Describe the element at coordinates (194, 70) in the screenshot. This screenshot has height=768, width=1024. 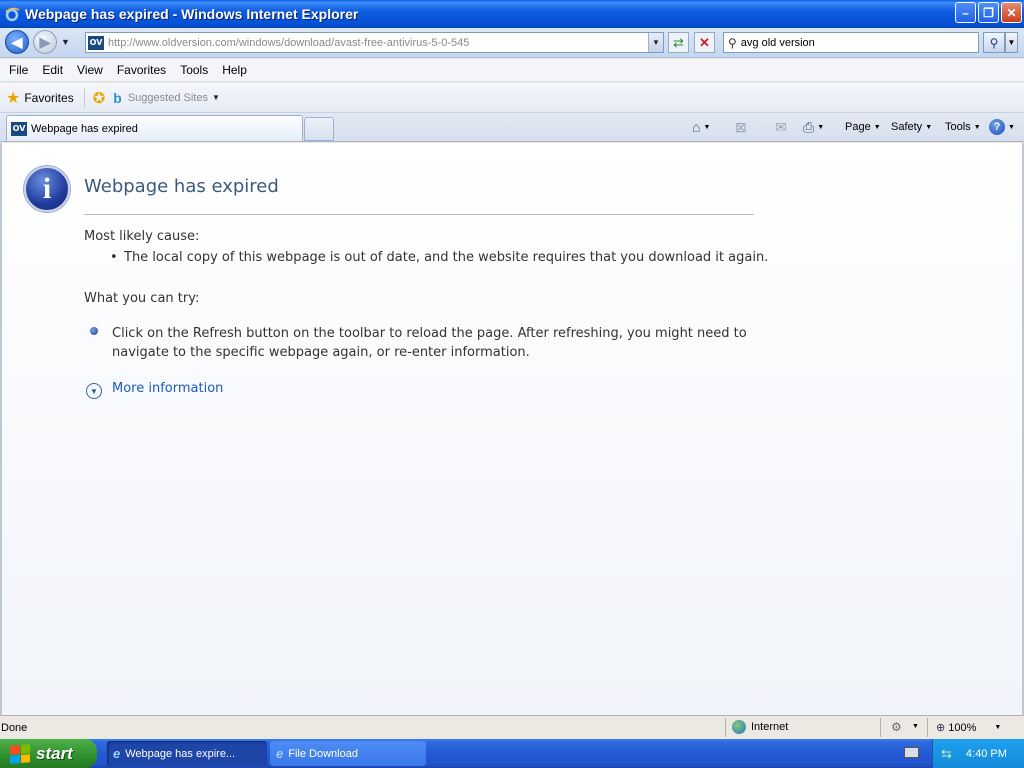
I see `menu-tools: Tools` at that location.